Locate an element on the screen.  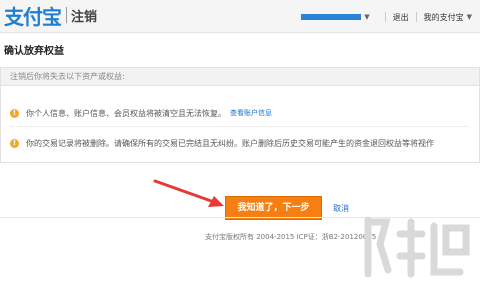
watermark-logo is located at coordinates (417, 247).